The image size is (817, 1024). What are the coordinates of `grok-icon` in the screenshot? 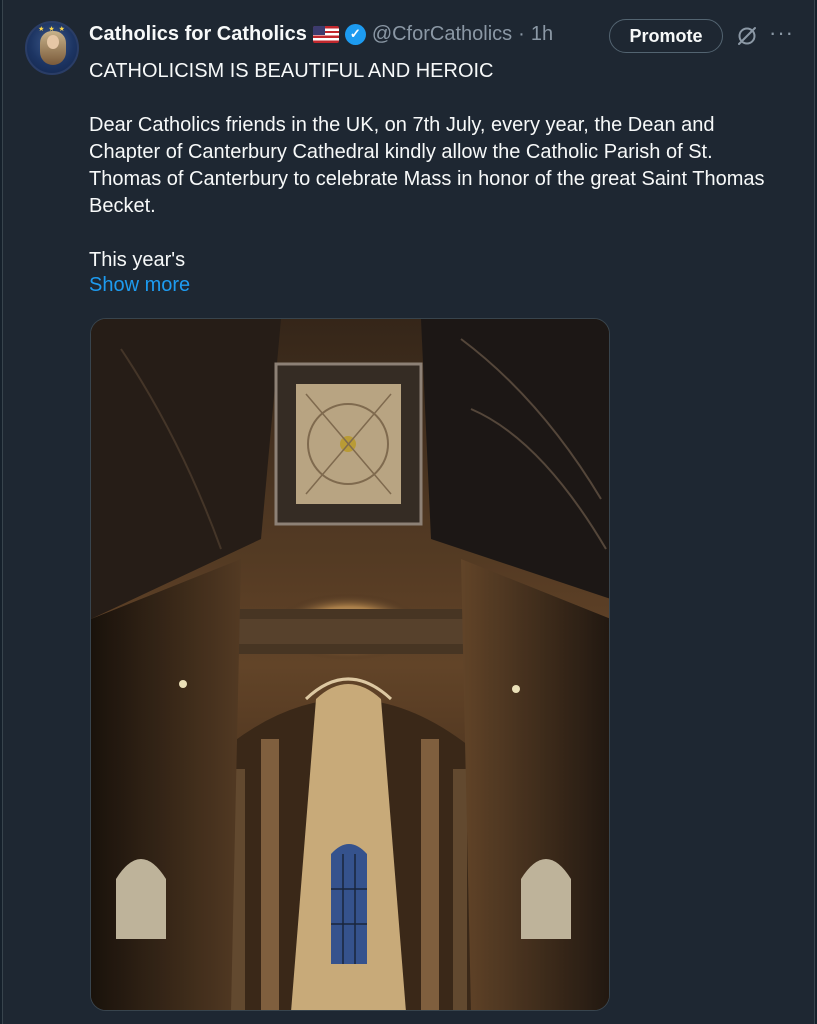 It's located at (747, 36).